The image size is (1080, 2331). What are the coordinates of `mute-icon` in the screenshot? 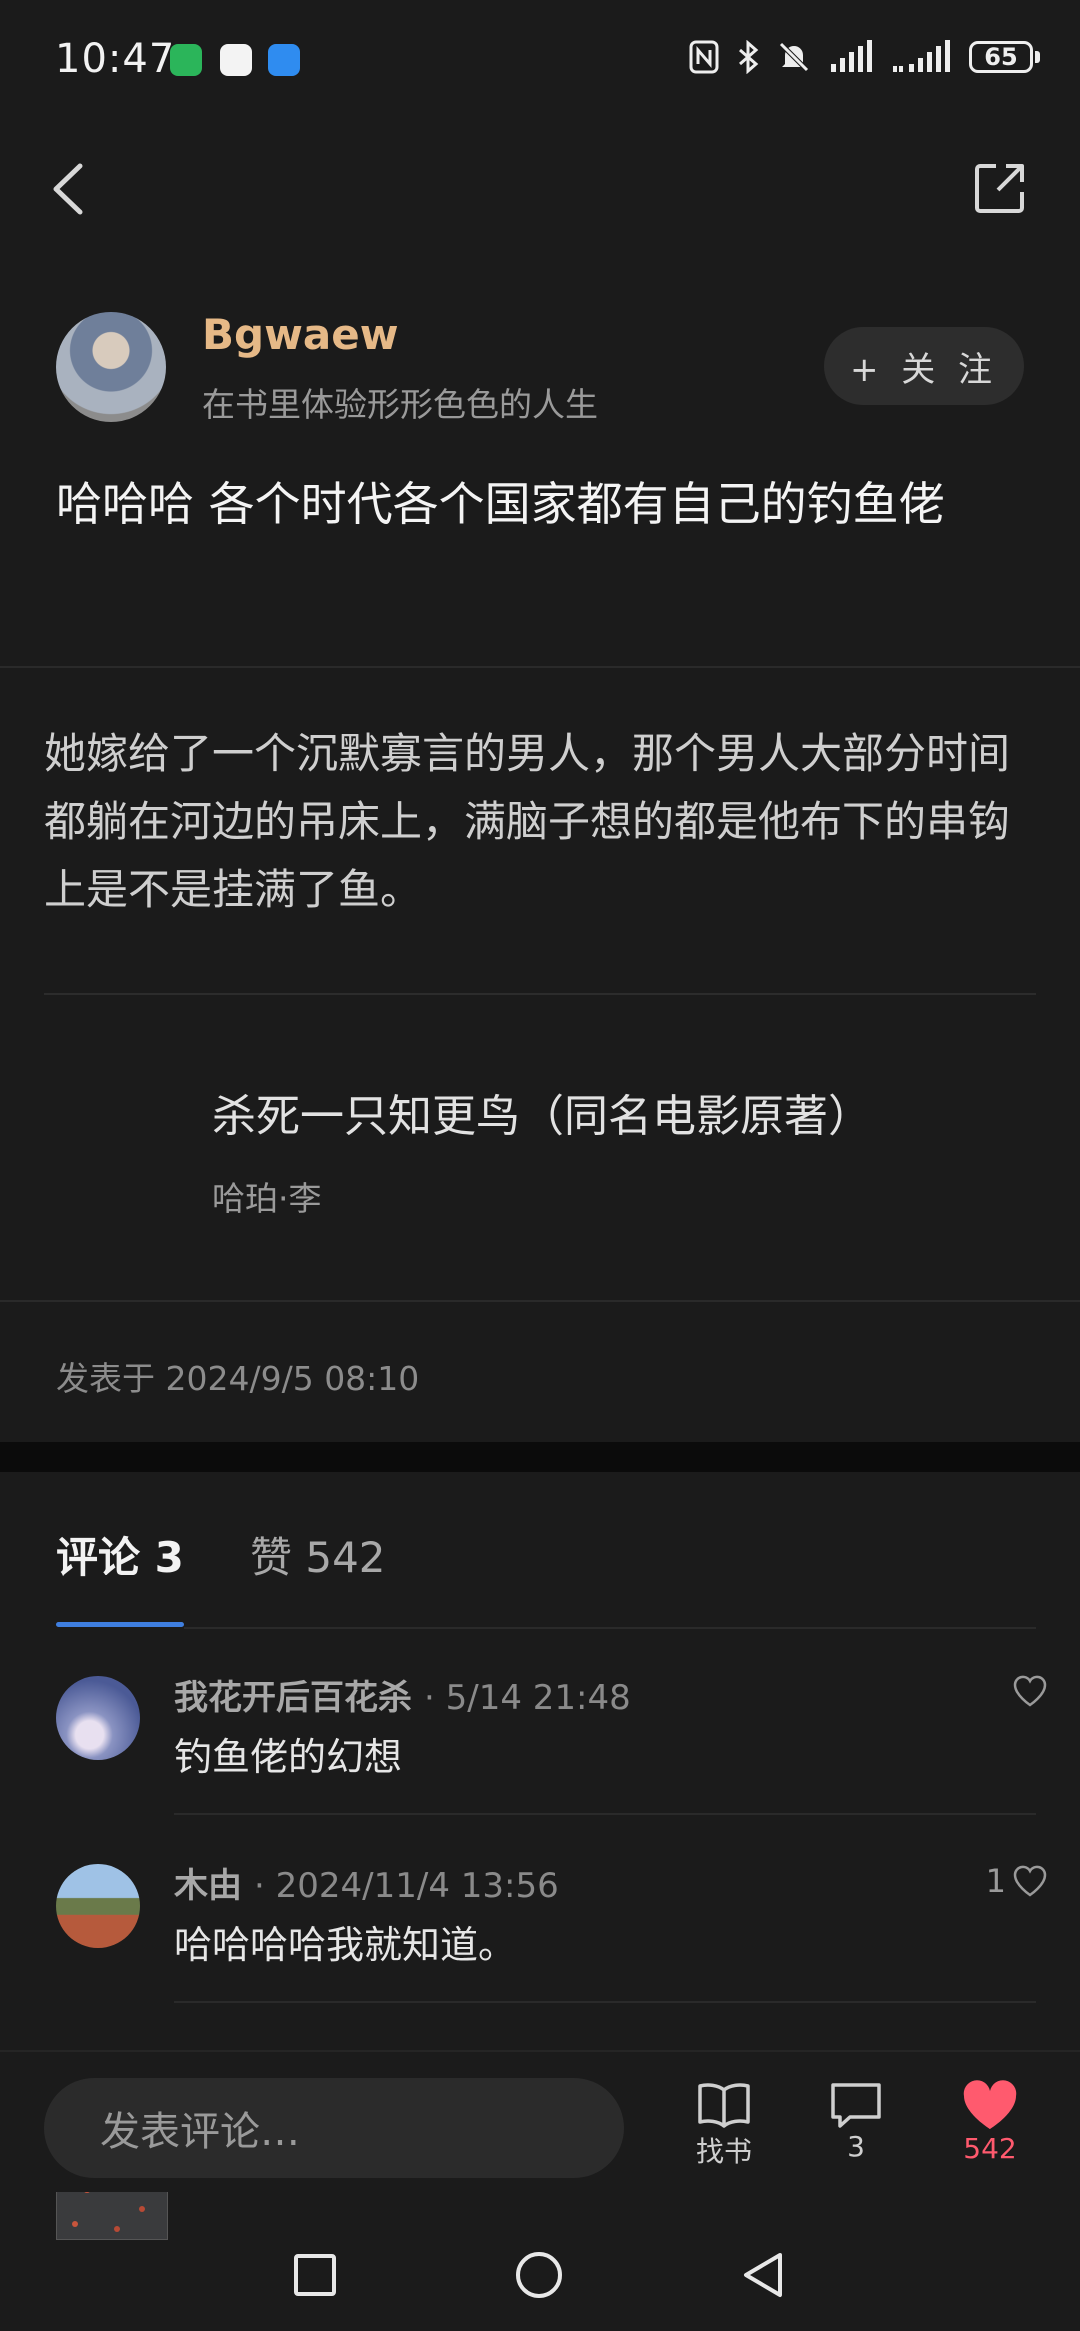 It's located at (794, 57).